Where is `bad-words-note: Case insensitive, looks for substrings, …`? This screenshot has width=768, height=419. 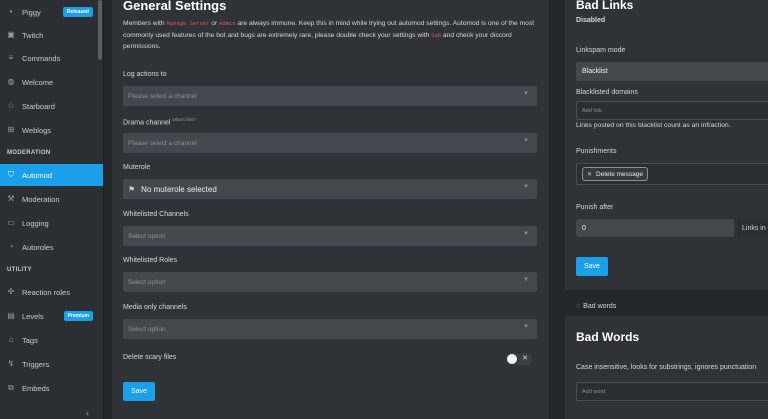
bad-words-note: Case insensitive, looks for substrings, … is located at coordinates (666, 367).